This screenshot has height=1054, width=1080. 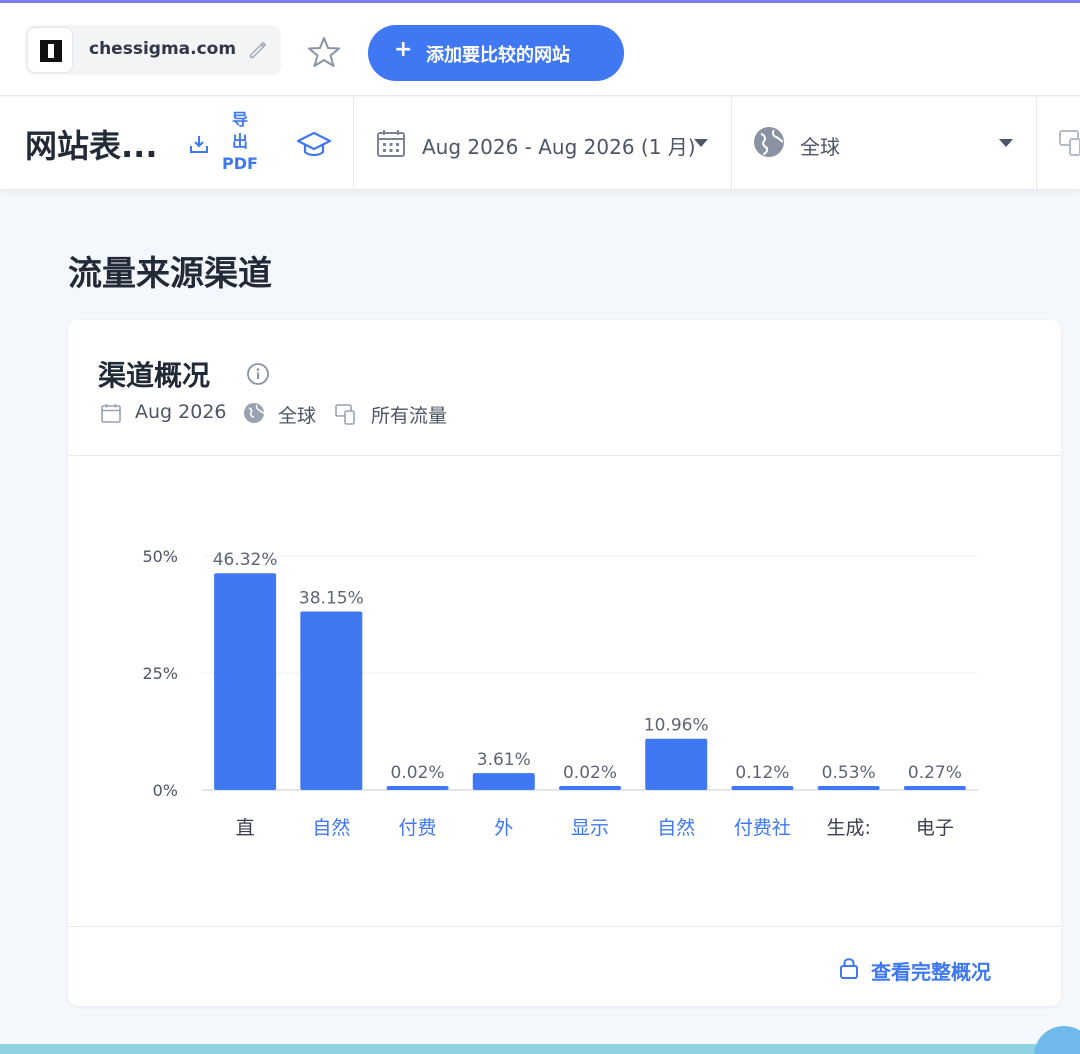 I want to click on category-label: 直, so click(x=245, y=828).